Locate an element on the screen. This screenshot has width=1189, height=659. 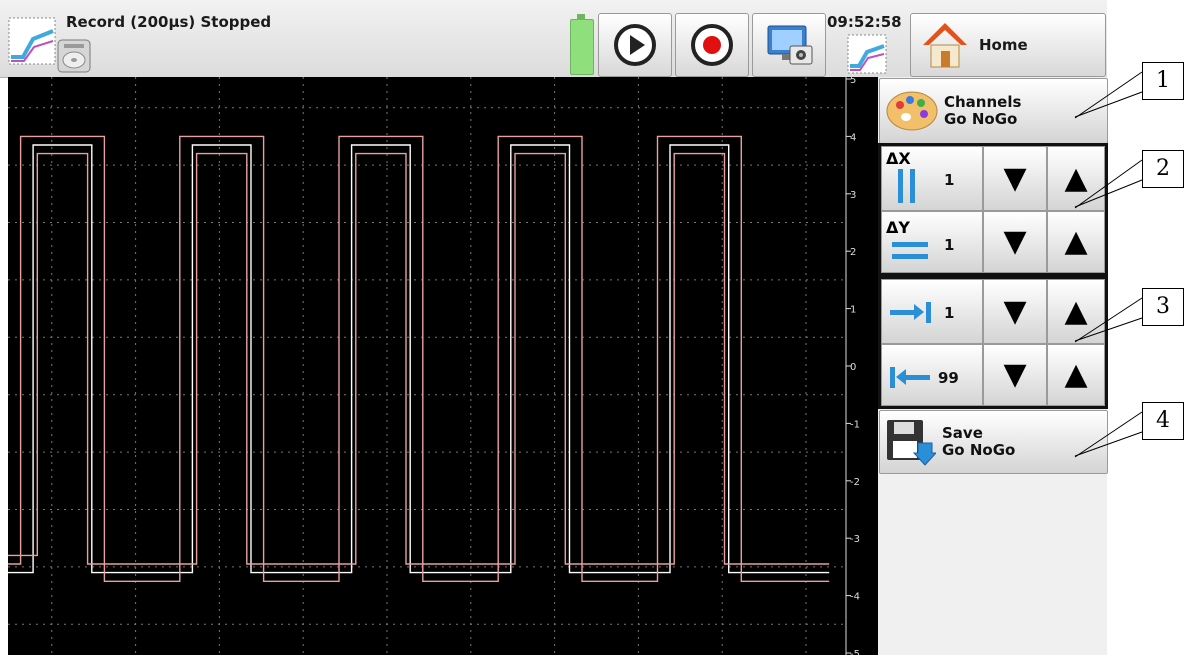
callout-1: 1 is located at coordinates (1163, 81).